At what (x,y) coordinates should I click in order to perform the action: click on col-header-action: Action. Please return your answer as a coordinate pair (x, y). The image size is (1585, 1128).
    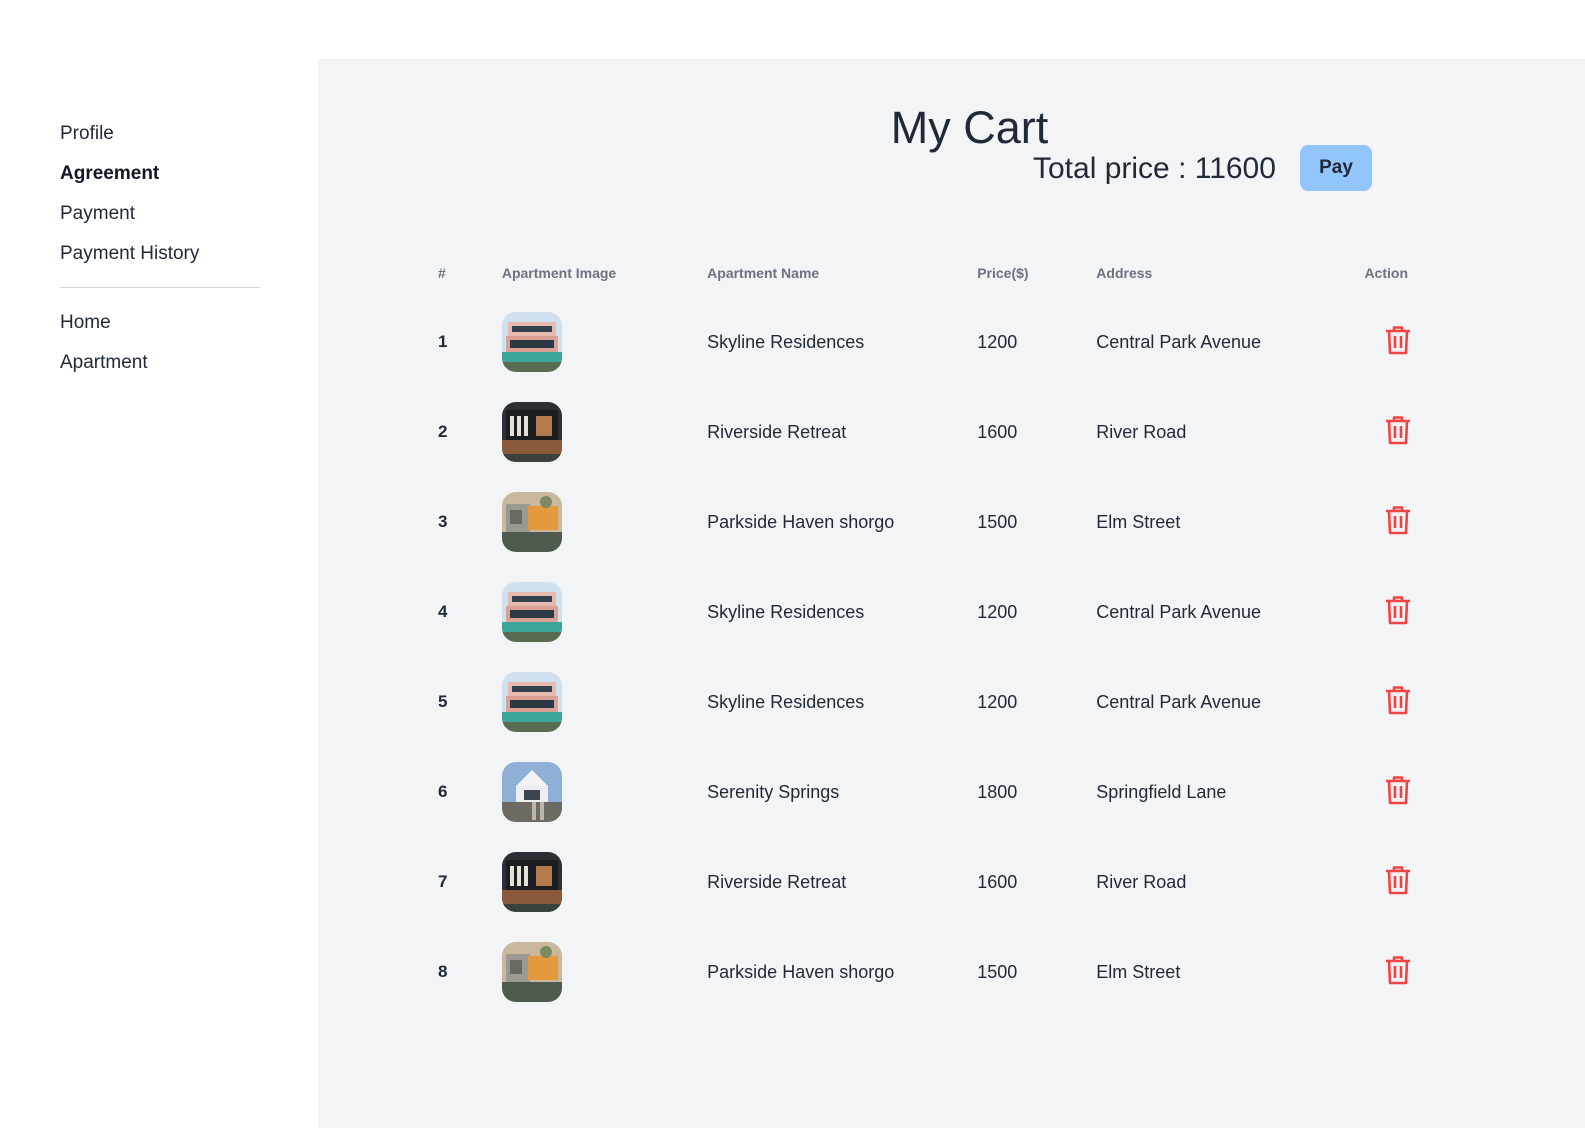
    Looking at the image, I should click on (1386, 273).